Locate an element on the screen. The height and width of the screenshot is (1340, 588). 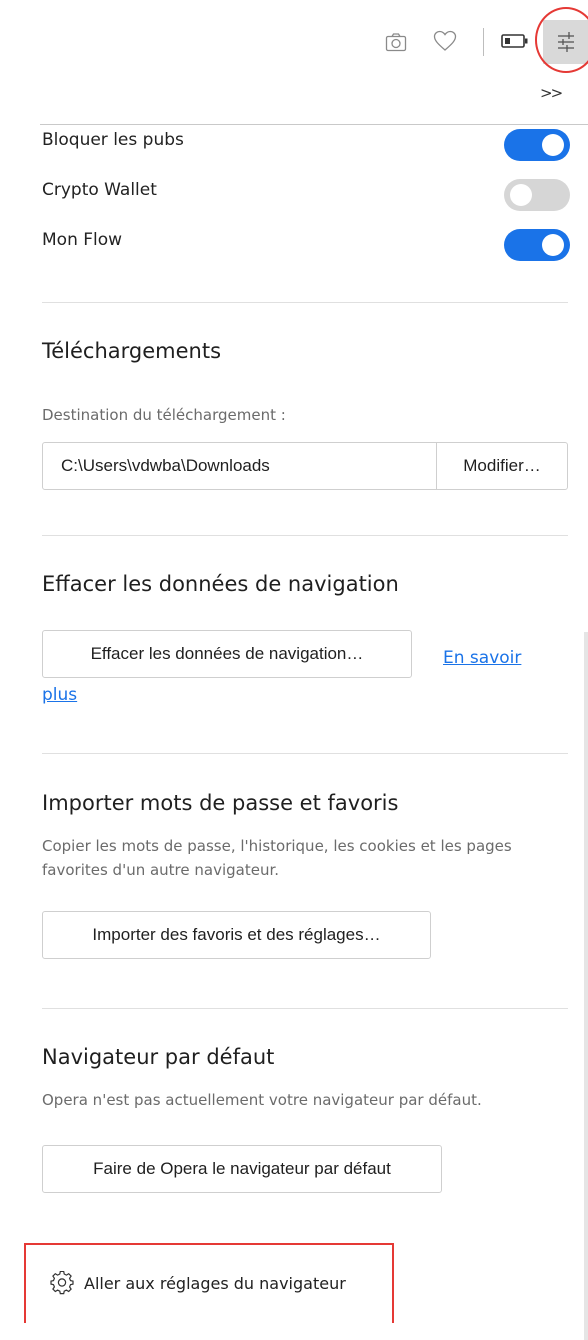
my-flow-toggle is located at coordinates (537, 245).